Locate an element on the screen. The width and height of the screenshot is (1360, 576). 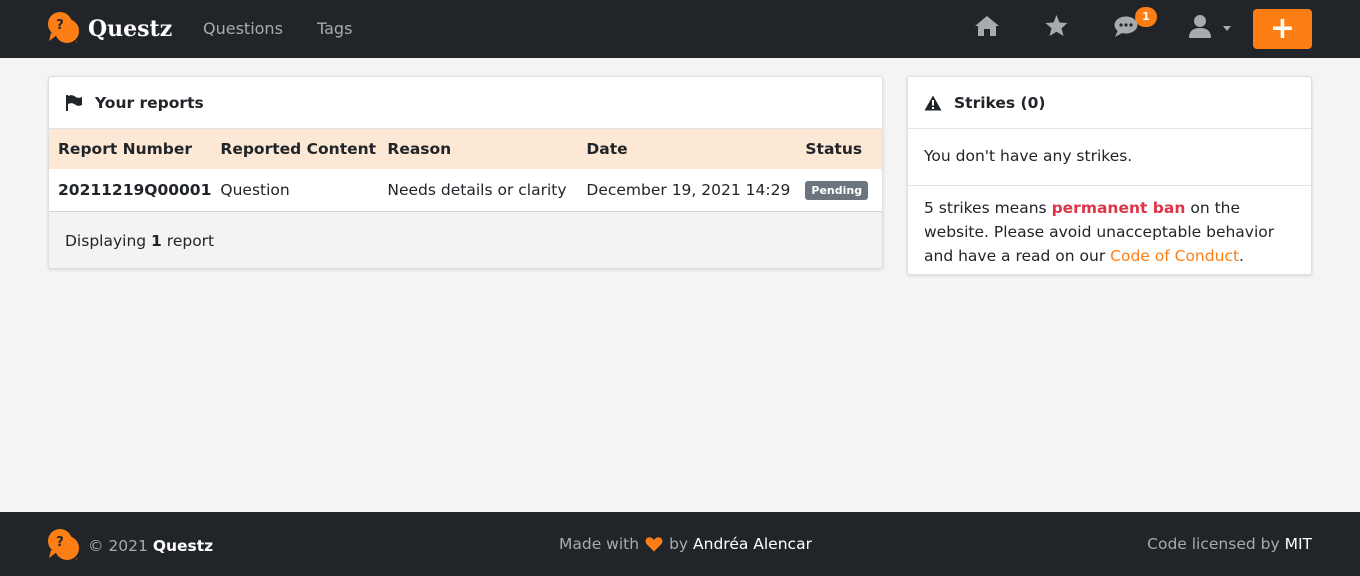
top-navbar: ? Questz Questions Tags 1 + is located at coordinates (680, 29).